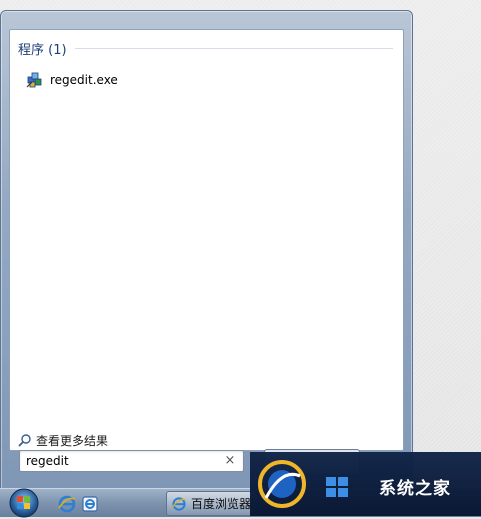 This screenshot has width=481, height=519. I want to click on result-item-regedit: regedit.exe, so click(75, 80).